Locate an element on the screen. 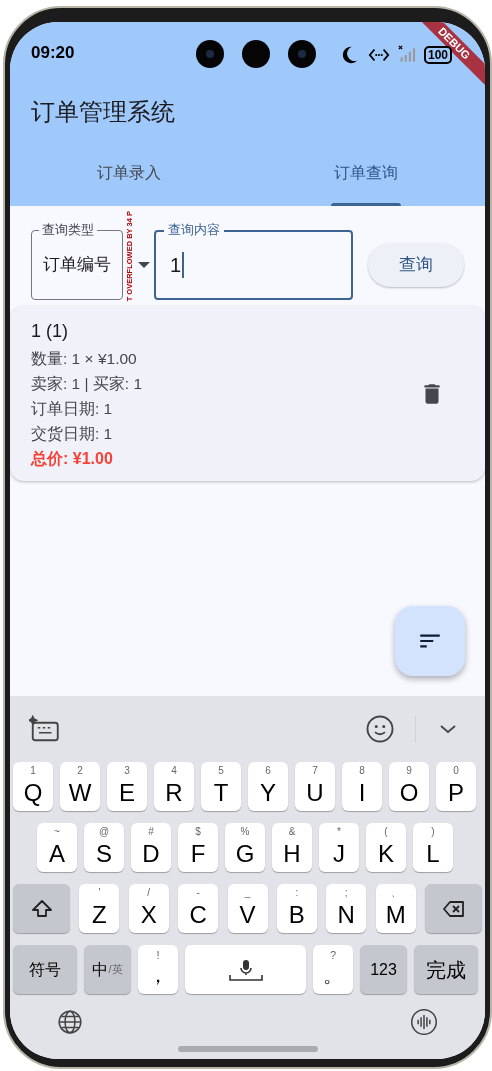  keyboard-key: 符号 is located at coordinates (45, 969).